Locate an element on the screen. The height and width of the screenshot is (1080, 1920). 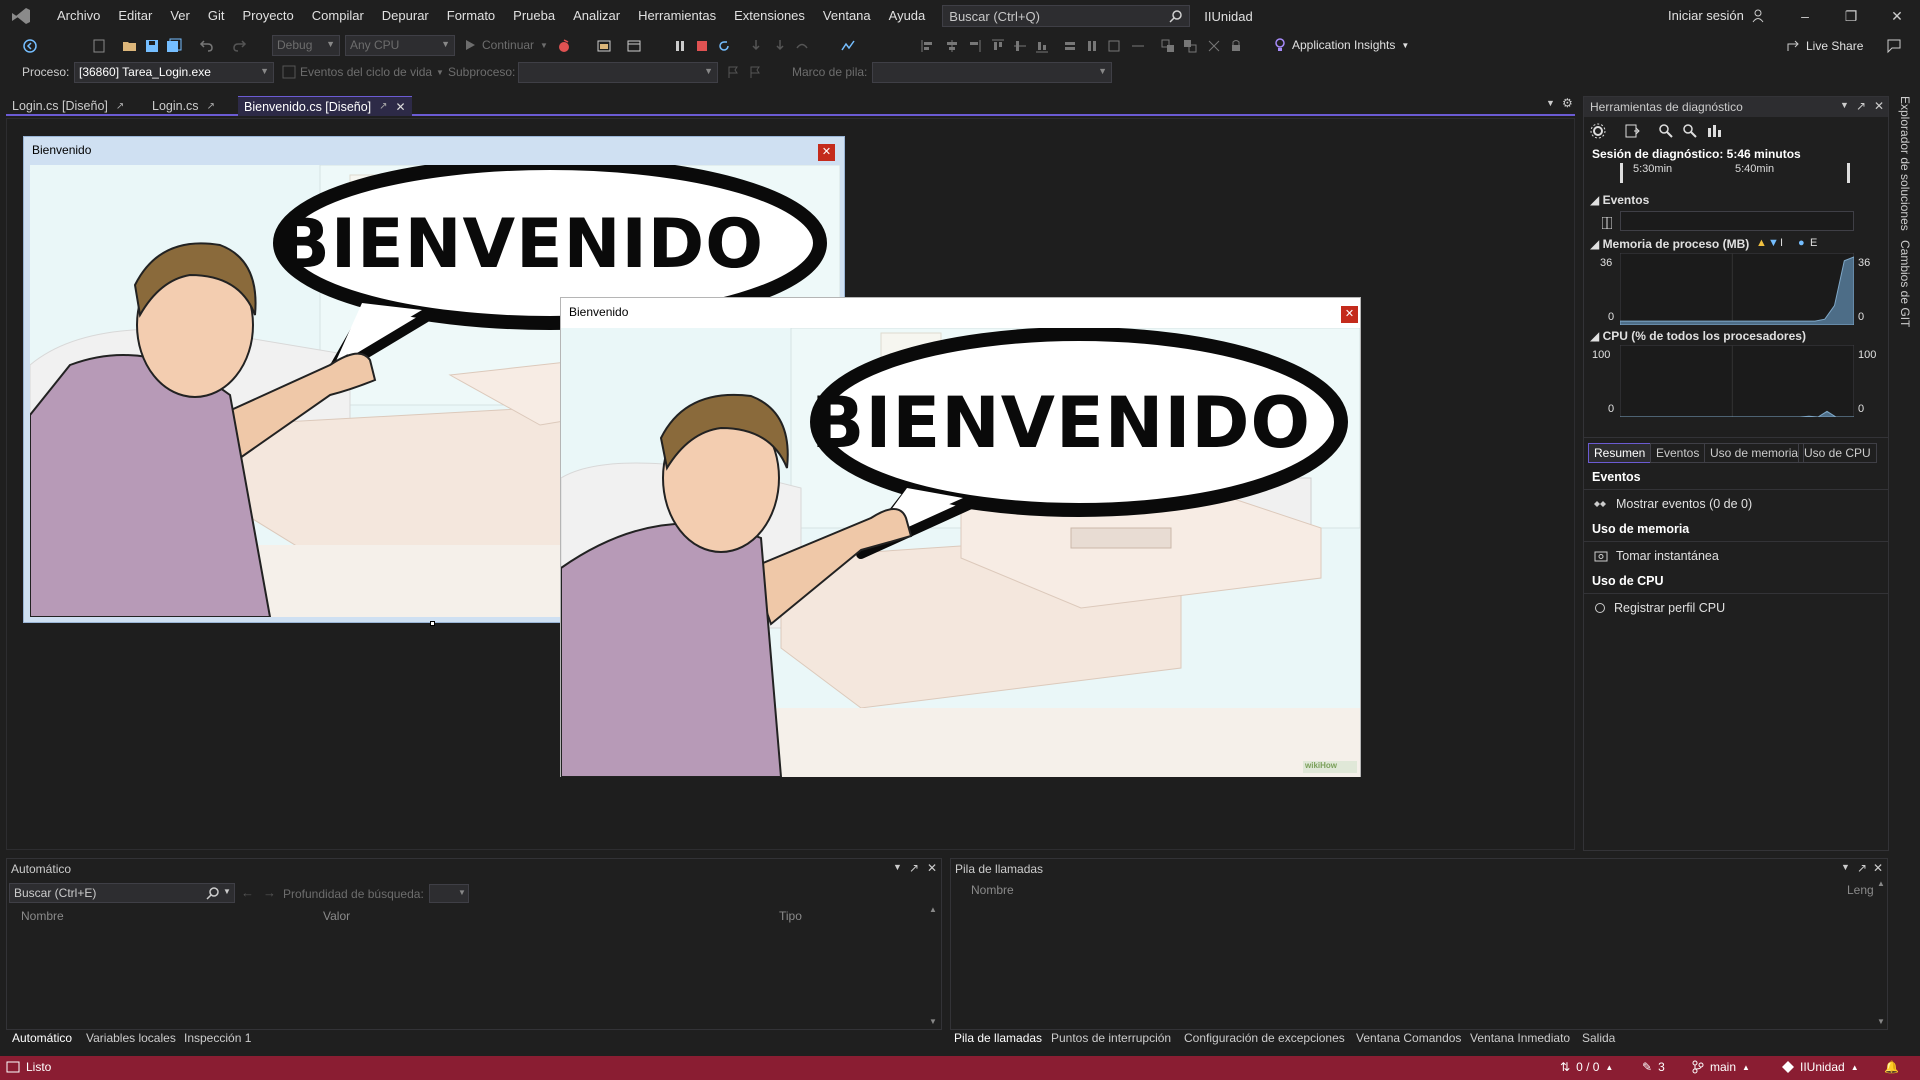
cpu-section-header: ◢ CPU (% de todos los procesadores) is located at coordinates (1698, 336).